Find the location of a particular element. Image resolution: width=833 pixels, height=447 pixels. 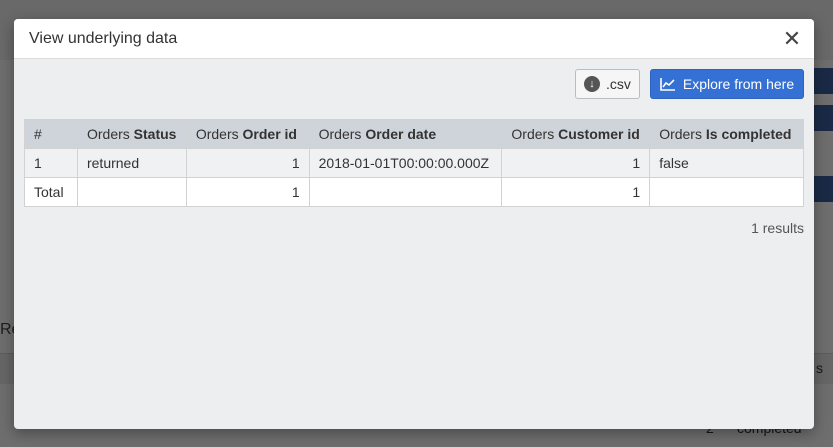

modal-header: View underlying data ✕ is located at coordinates (414, 39).